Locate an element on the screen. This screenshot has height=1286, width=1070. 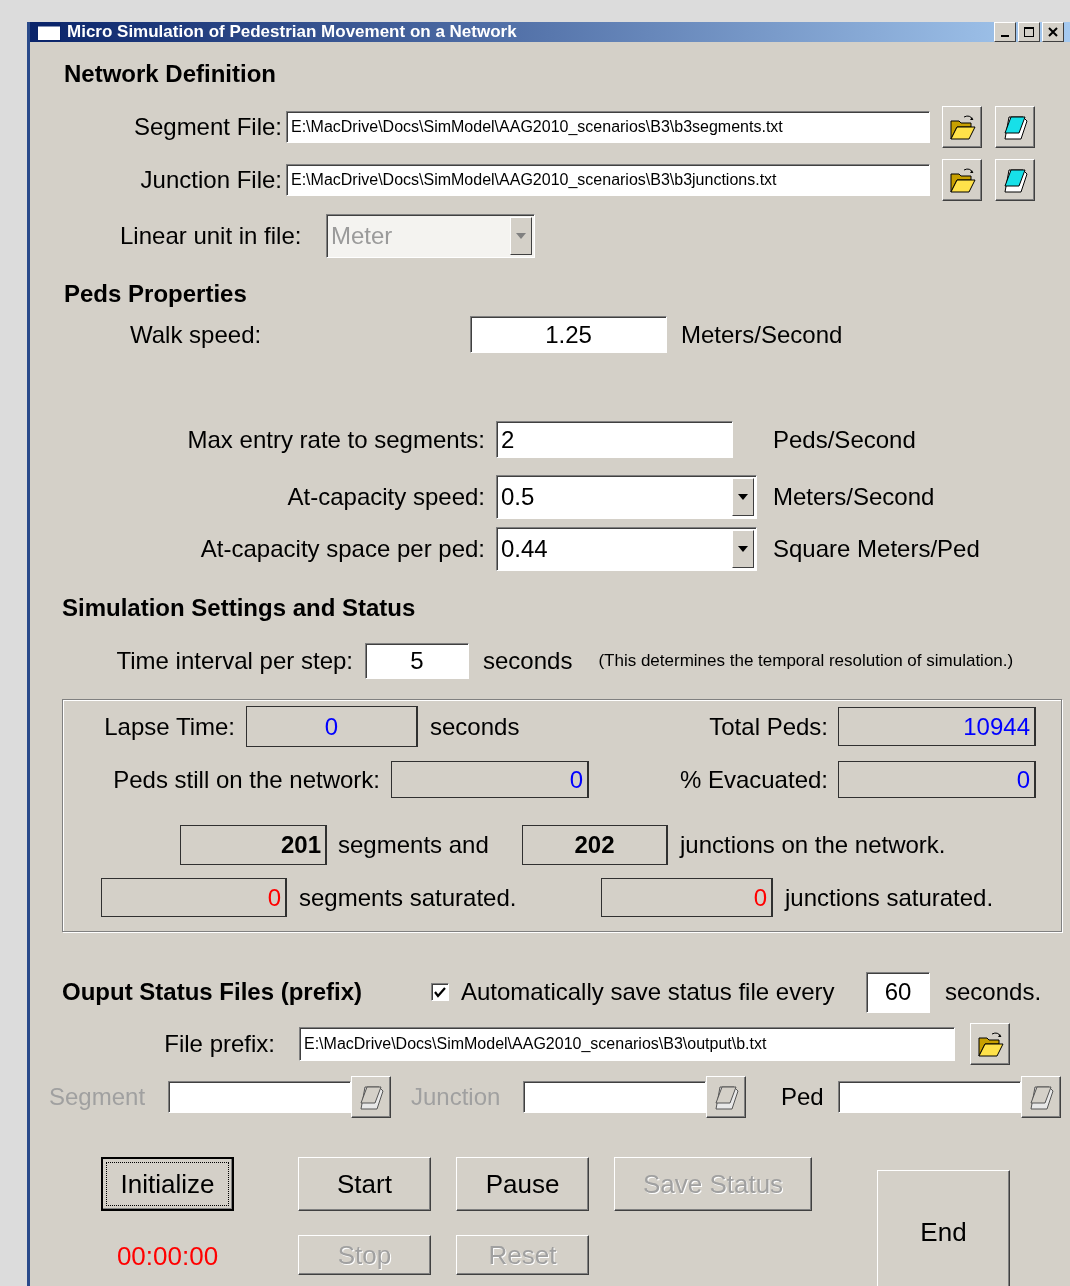
field-label: File prefix: is located at coordinates (219, 1044).